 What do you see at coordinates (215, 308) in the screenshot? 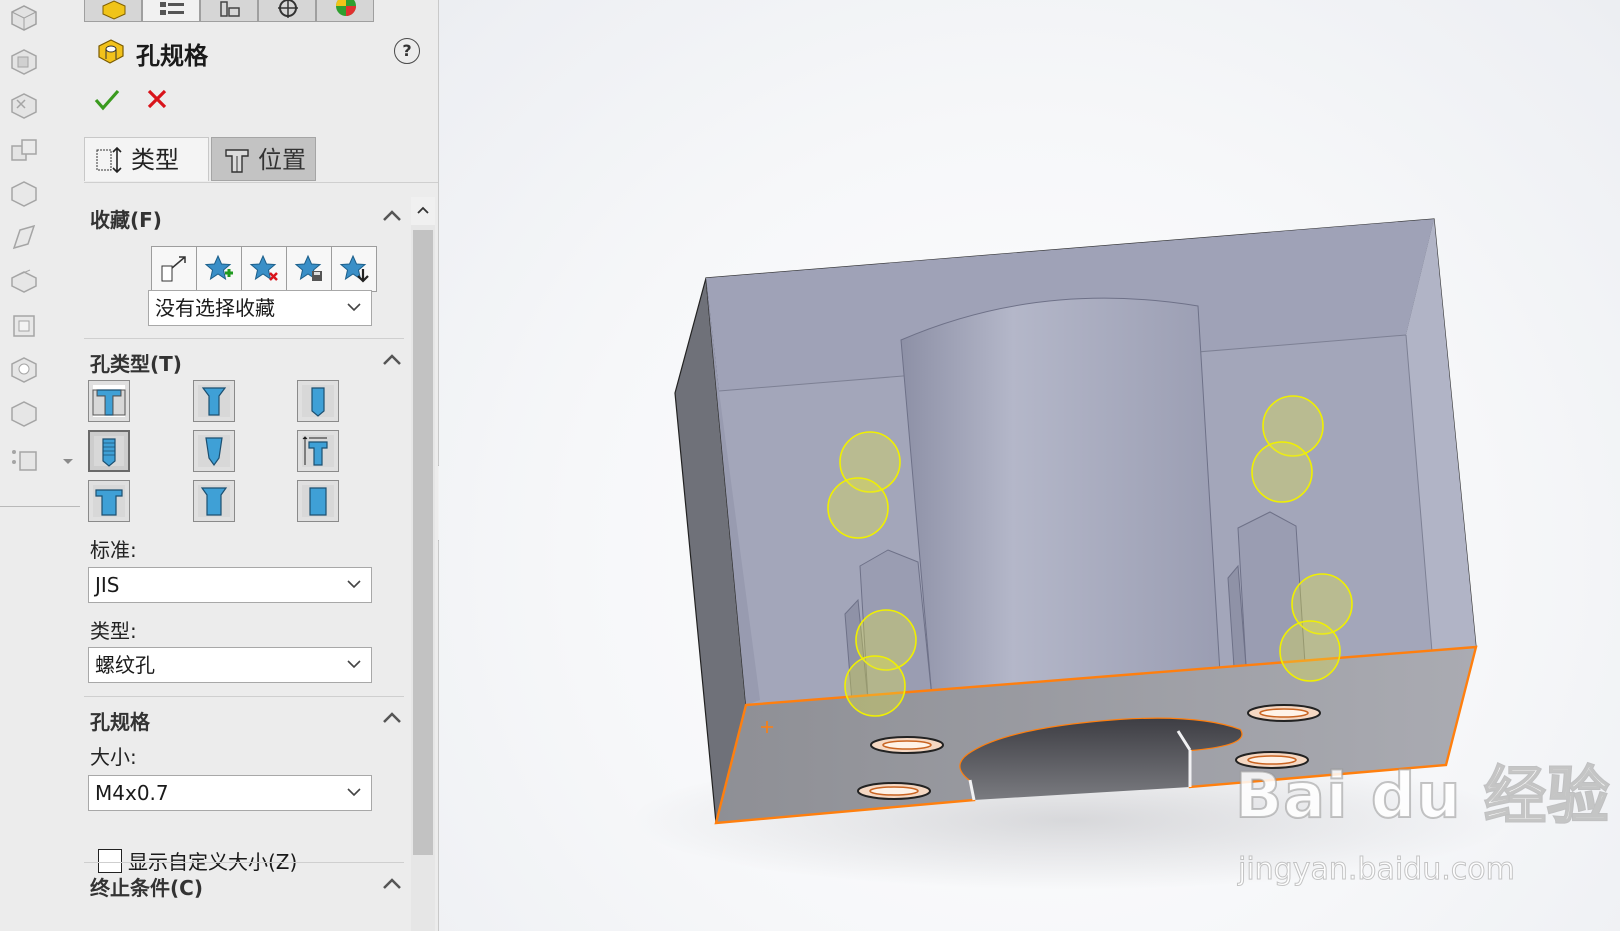
I see `favorites-dropdown-value: 没有选择收藏` at bounding box center [215, 308].